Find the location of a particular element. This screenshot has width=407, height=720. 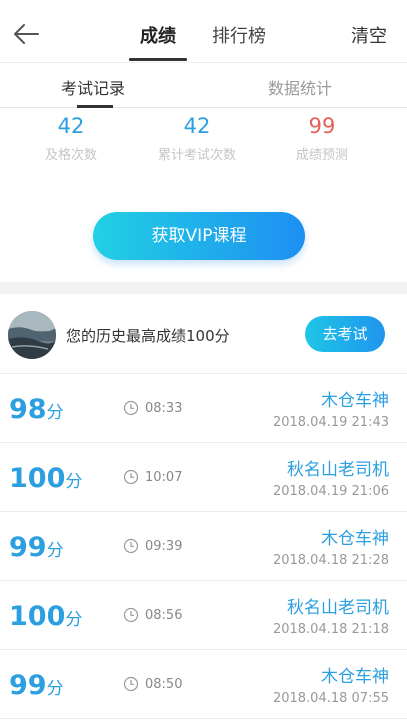

record-timestamp: 2018.04.18 21:18 is located at coordinates (330, 629).